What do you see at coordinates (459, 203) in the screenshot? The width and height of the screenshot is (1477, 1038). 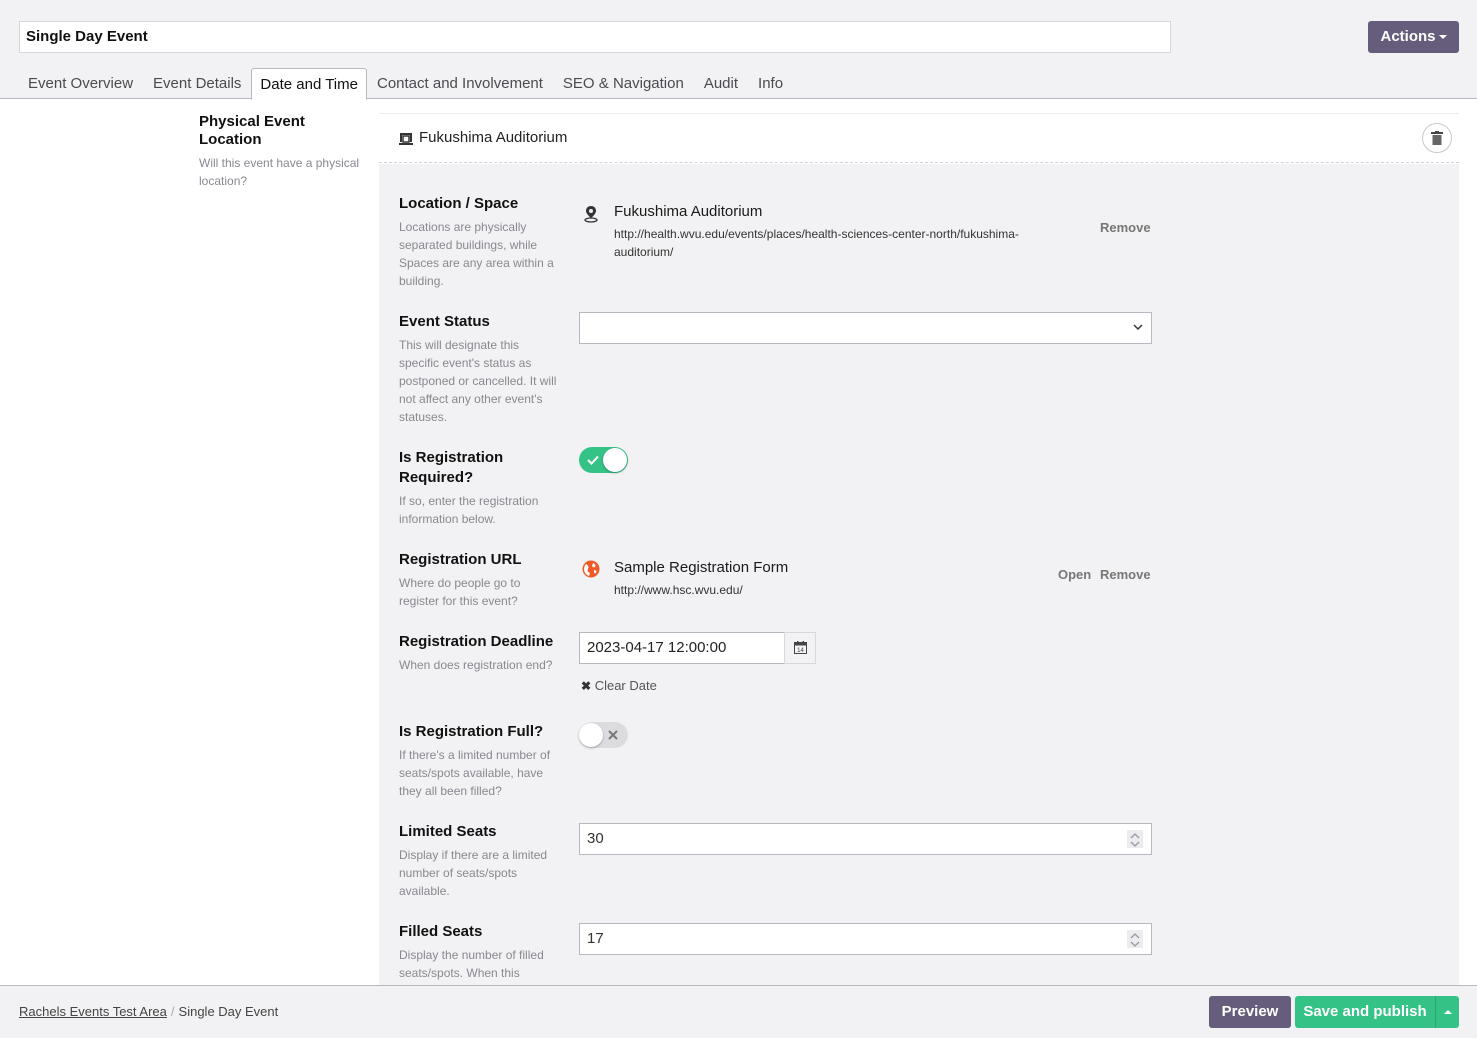 I see `location-label: Location / Space` at bounding box center [459, 203].